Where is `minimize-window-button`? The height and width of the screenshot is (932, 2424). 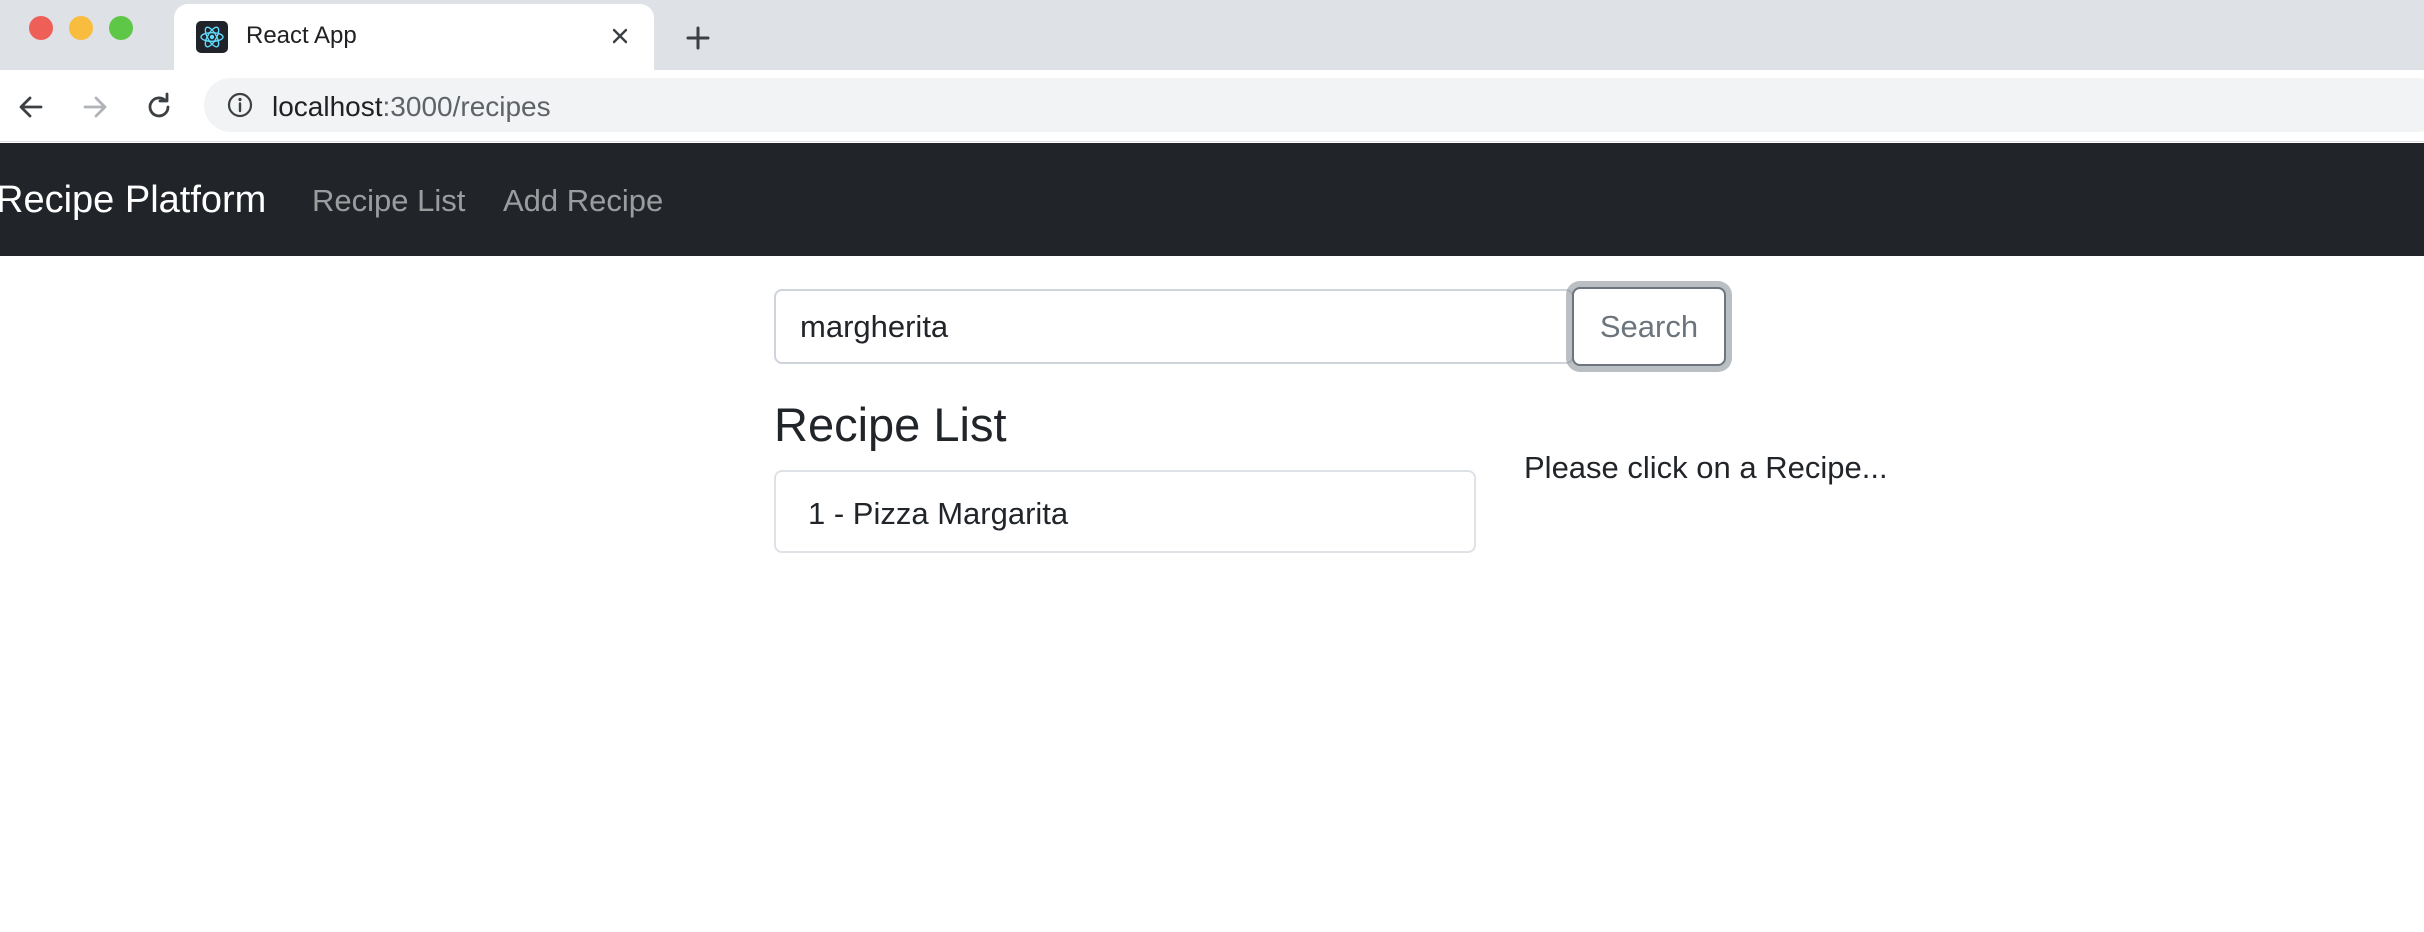
minimize-window-button is located at coordinates (81, 28).